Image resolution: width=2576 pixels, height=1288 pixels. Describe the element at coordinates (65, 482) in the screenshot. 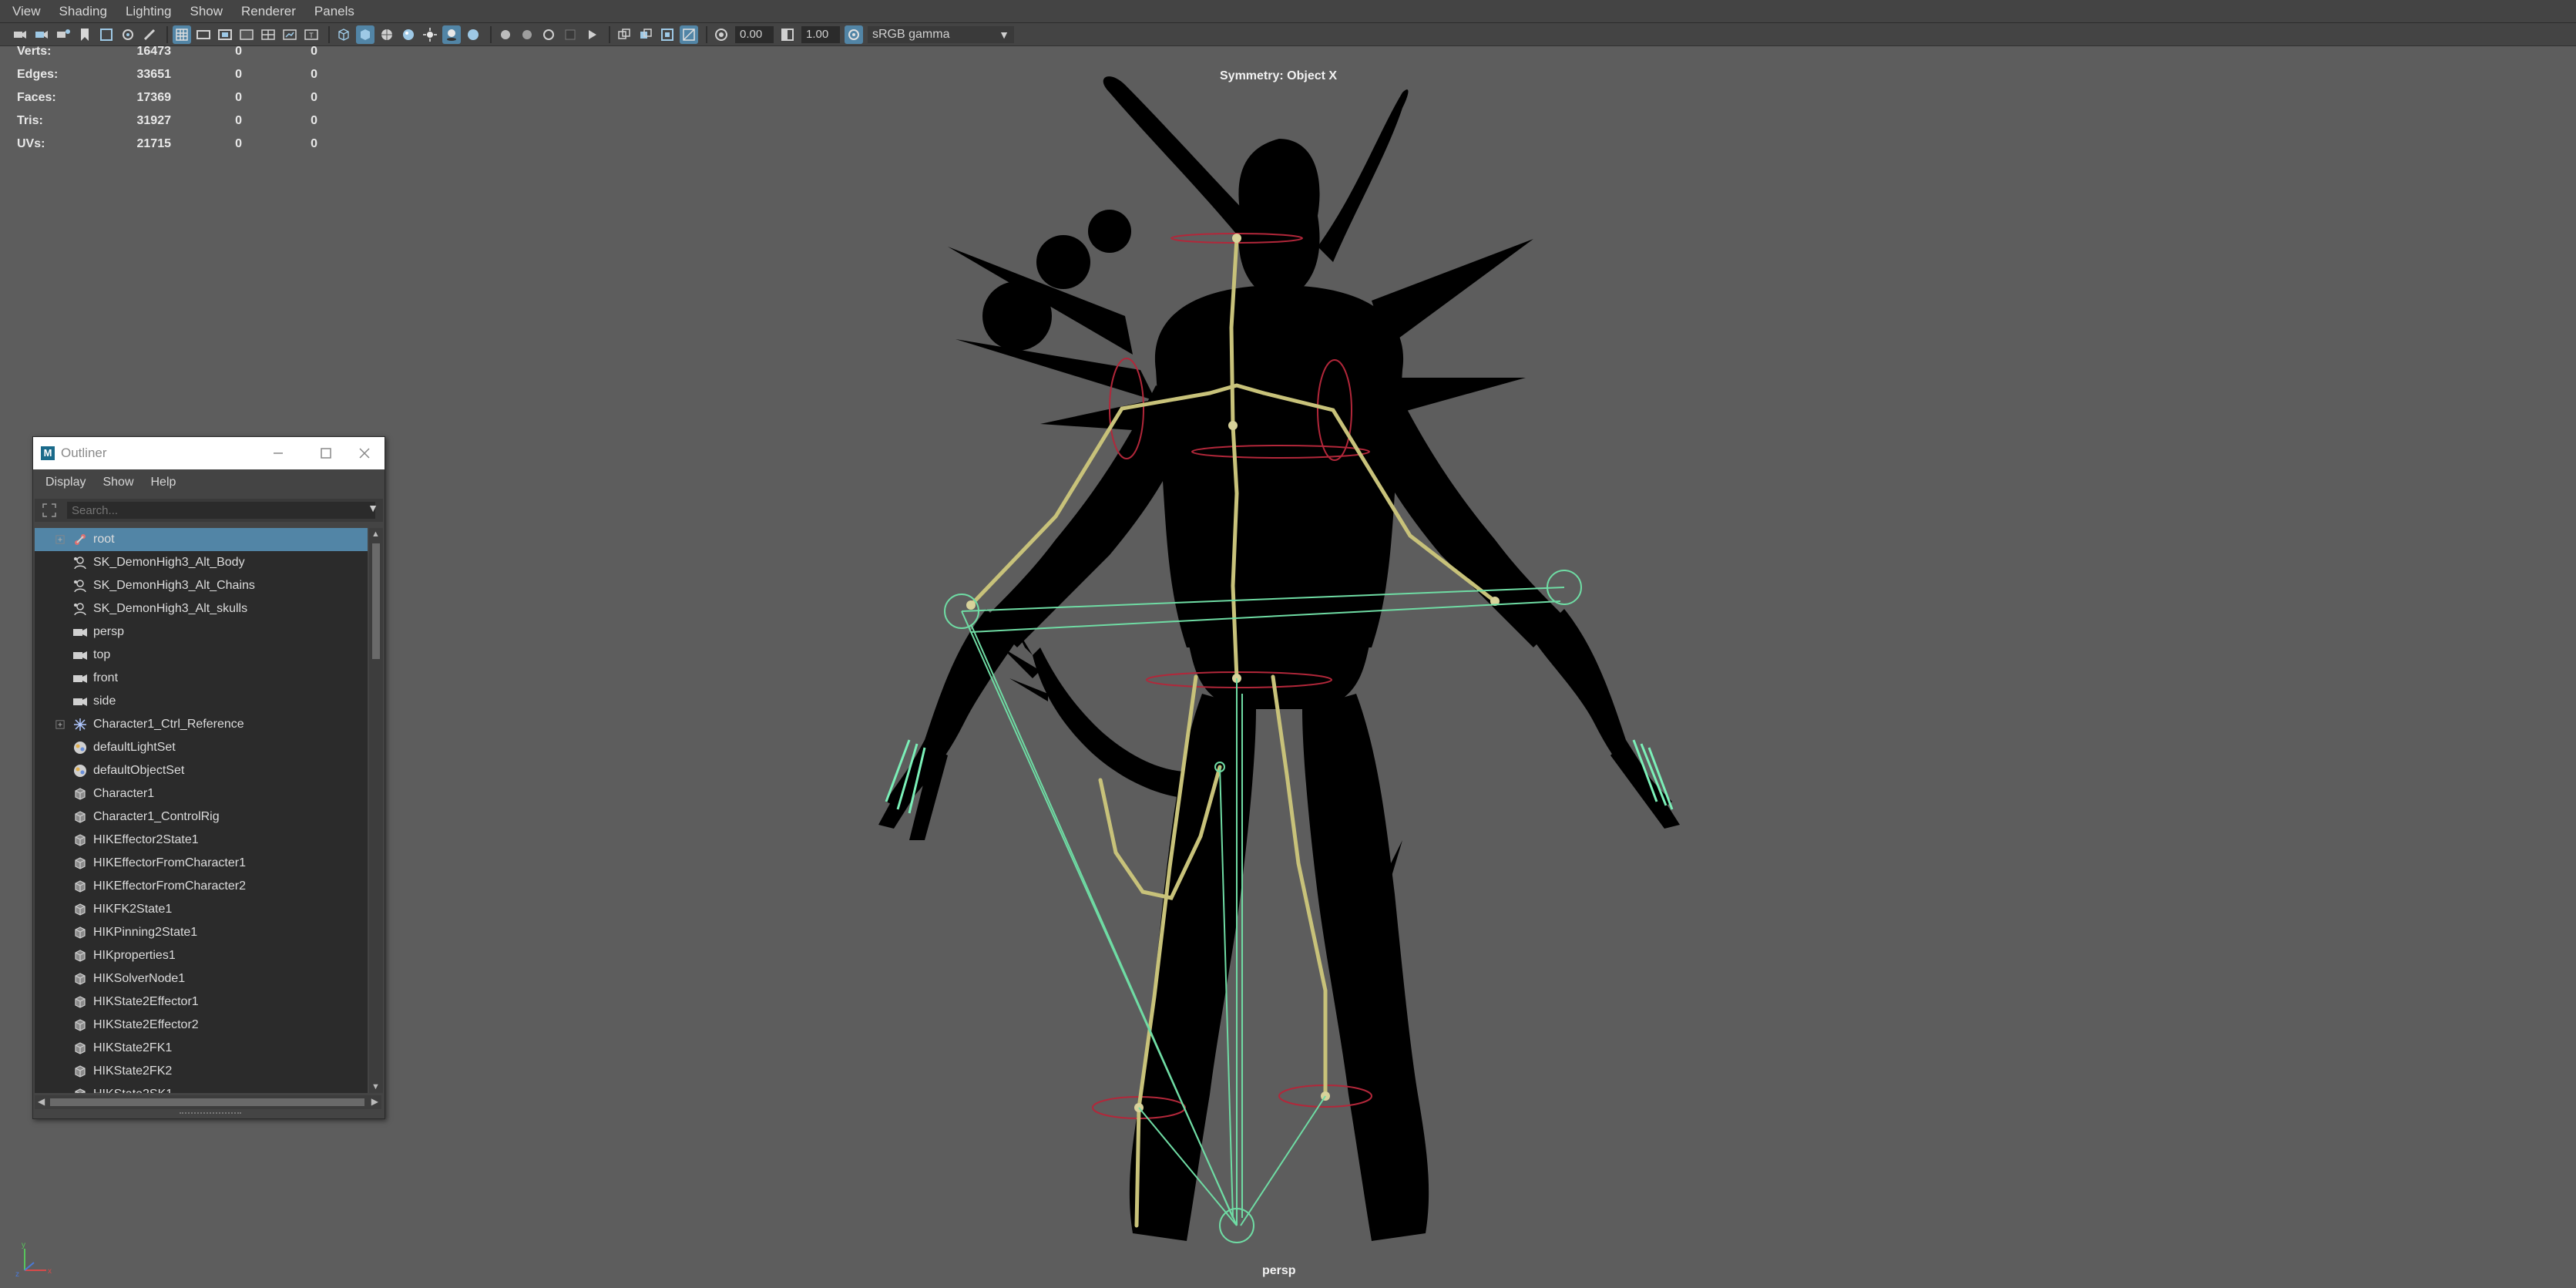

I see `outliner-menu-display: Display` at that location.